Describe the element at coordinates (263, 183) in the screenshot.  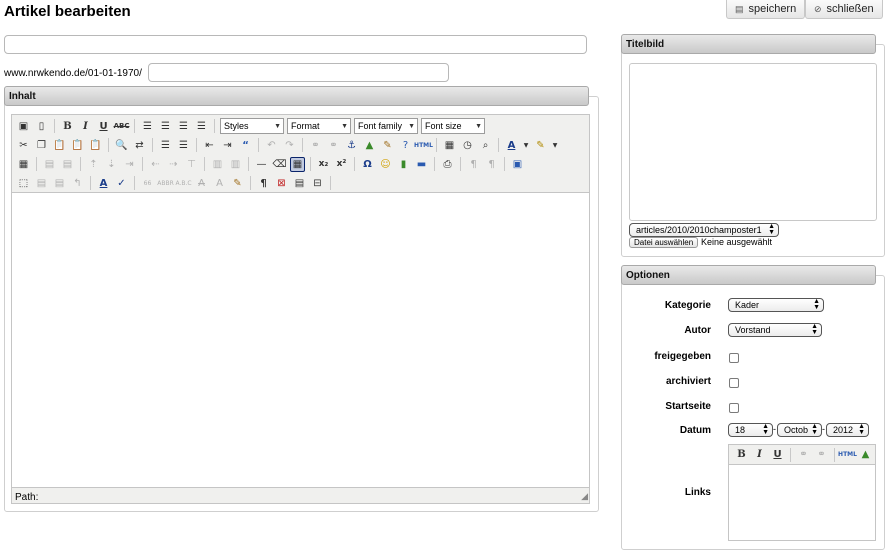
I see `show-blocks-icon: ¶` at that location.